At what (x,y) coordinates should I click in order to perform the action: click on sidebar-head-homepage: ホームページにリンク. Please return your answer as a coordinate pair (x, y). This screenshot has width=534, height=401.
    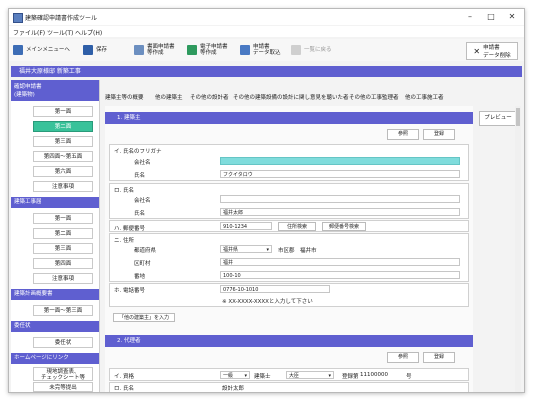
    Looking at the image, I should click on (55, 358).